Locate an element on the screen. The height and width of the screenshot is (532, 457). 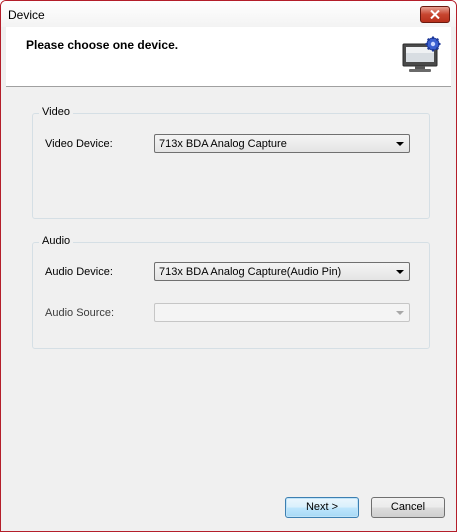
window-title: Device is located at coordinates (26, 15).